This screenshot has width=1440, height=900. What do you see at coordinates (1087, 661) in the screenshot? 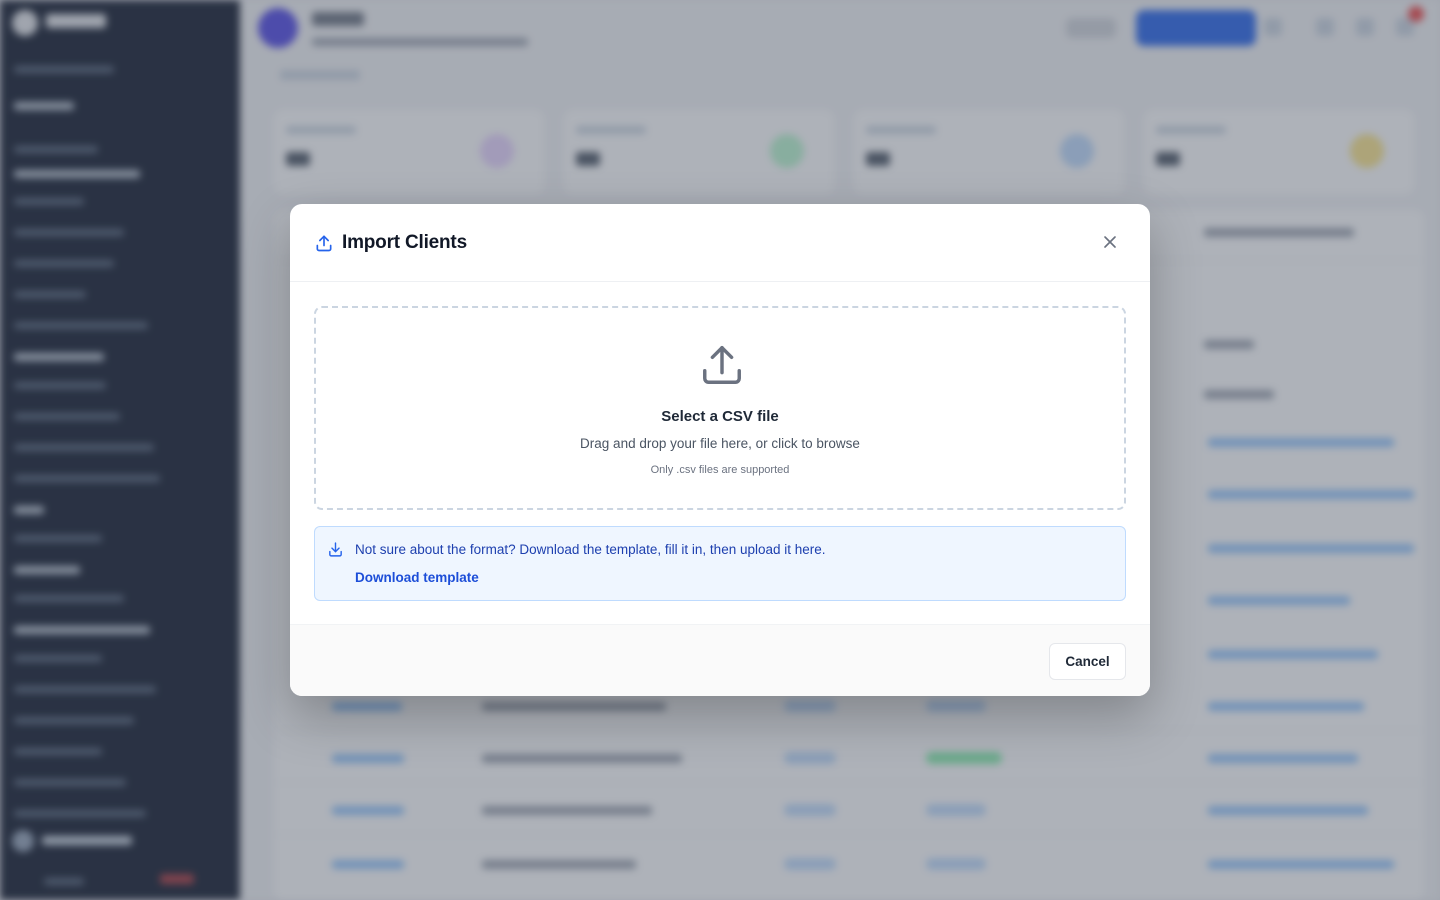
I see `cancel-button: Cancel` at bounding box center [1087, 661].